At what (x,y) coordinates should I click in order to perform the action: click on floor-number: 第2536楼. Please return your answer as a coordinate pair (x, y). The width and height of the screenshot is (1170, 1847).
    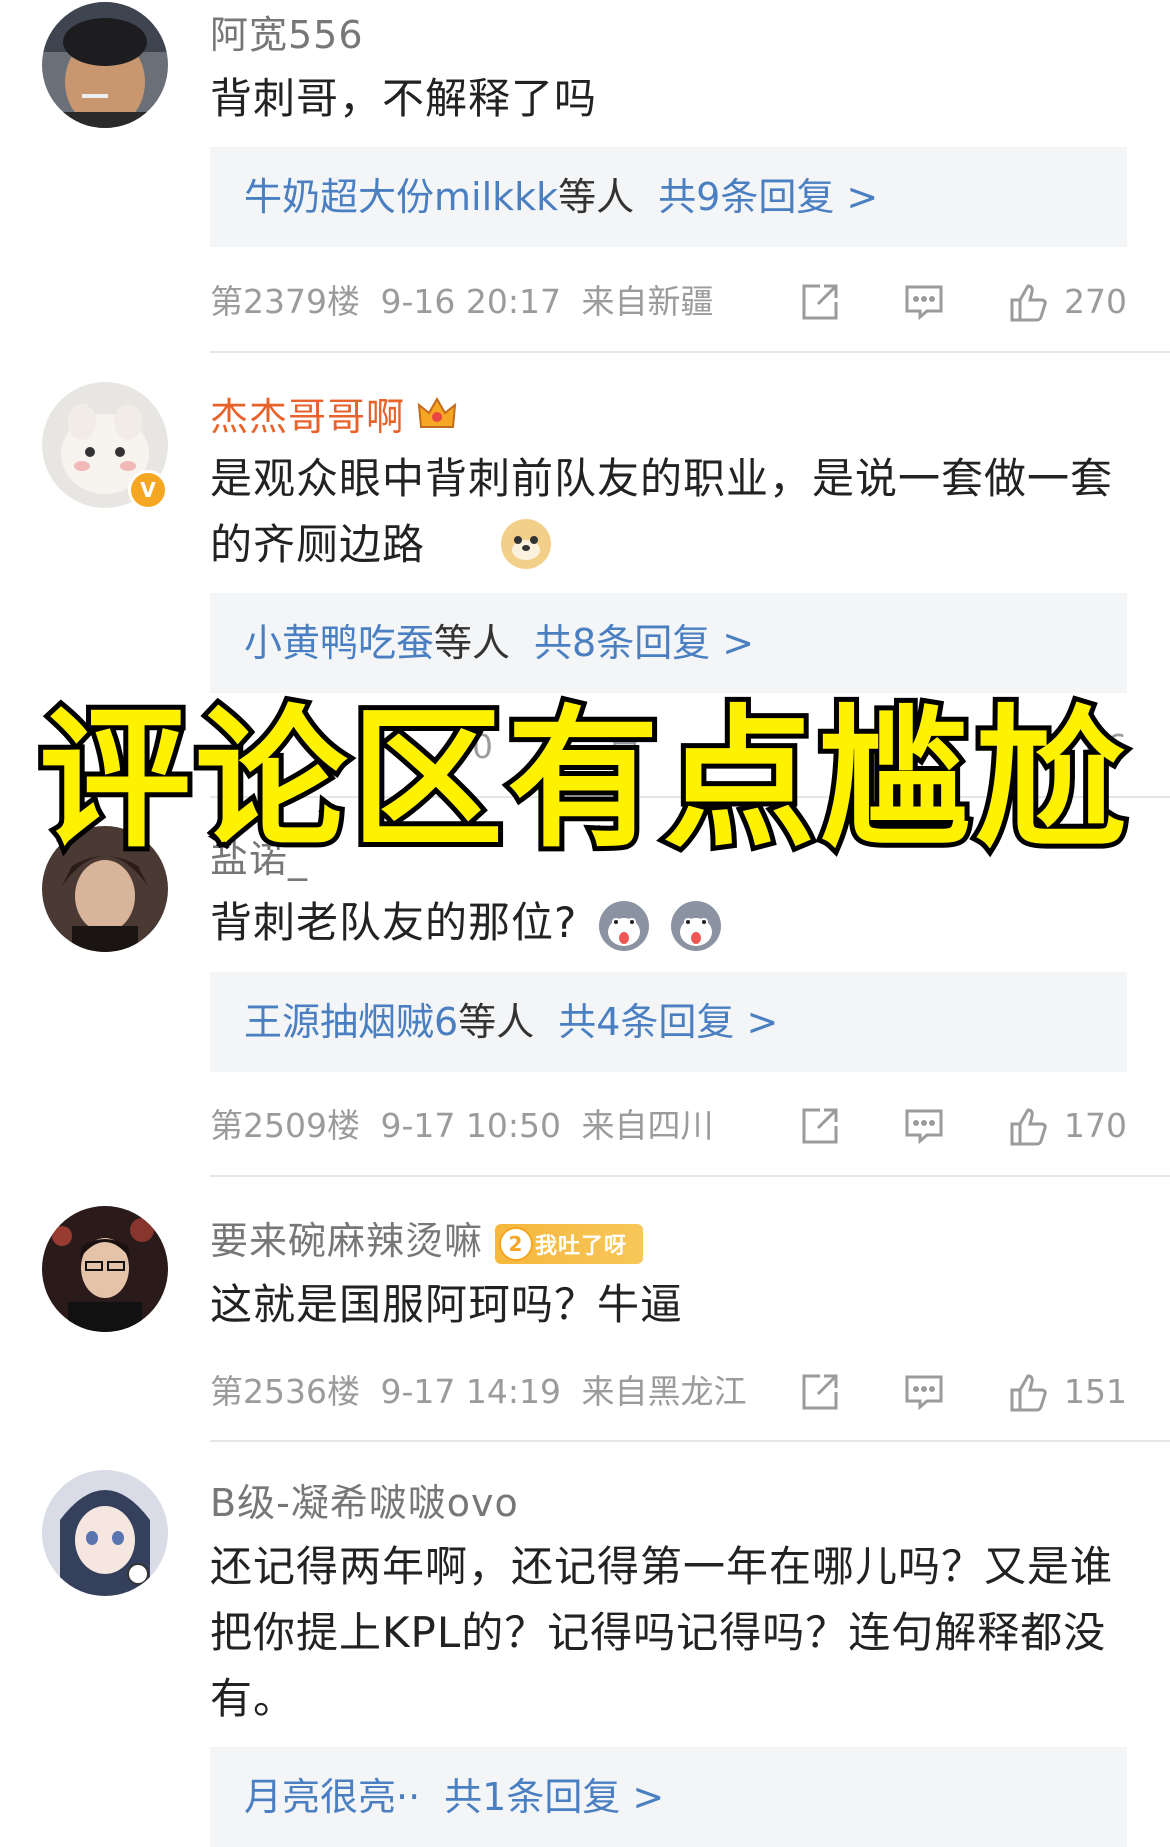
    Looking at the image, I should click on (285, 1391).